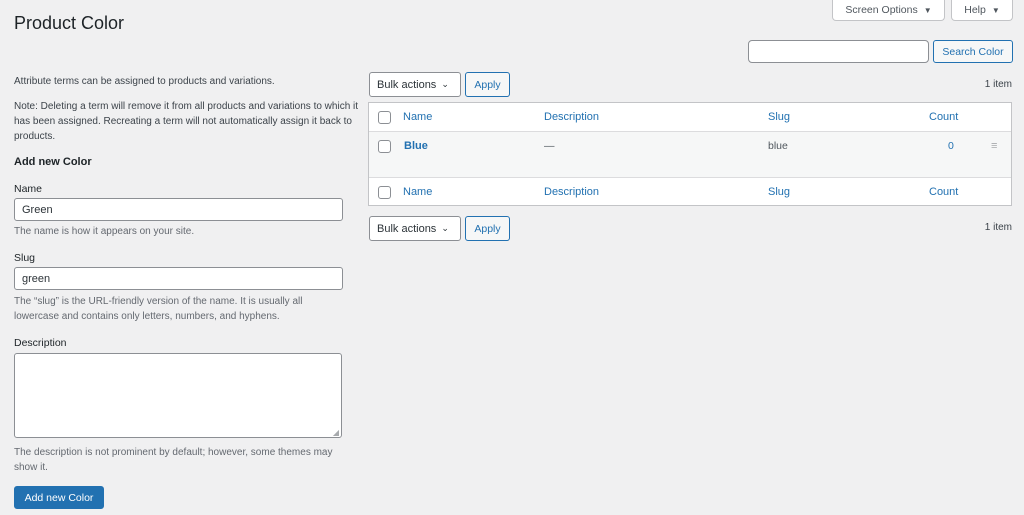  What do you see at coordinates (59, 497) in the screenshot?
I see `add-new-color-button: Add new Color` at bounding box center [59, 497].